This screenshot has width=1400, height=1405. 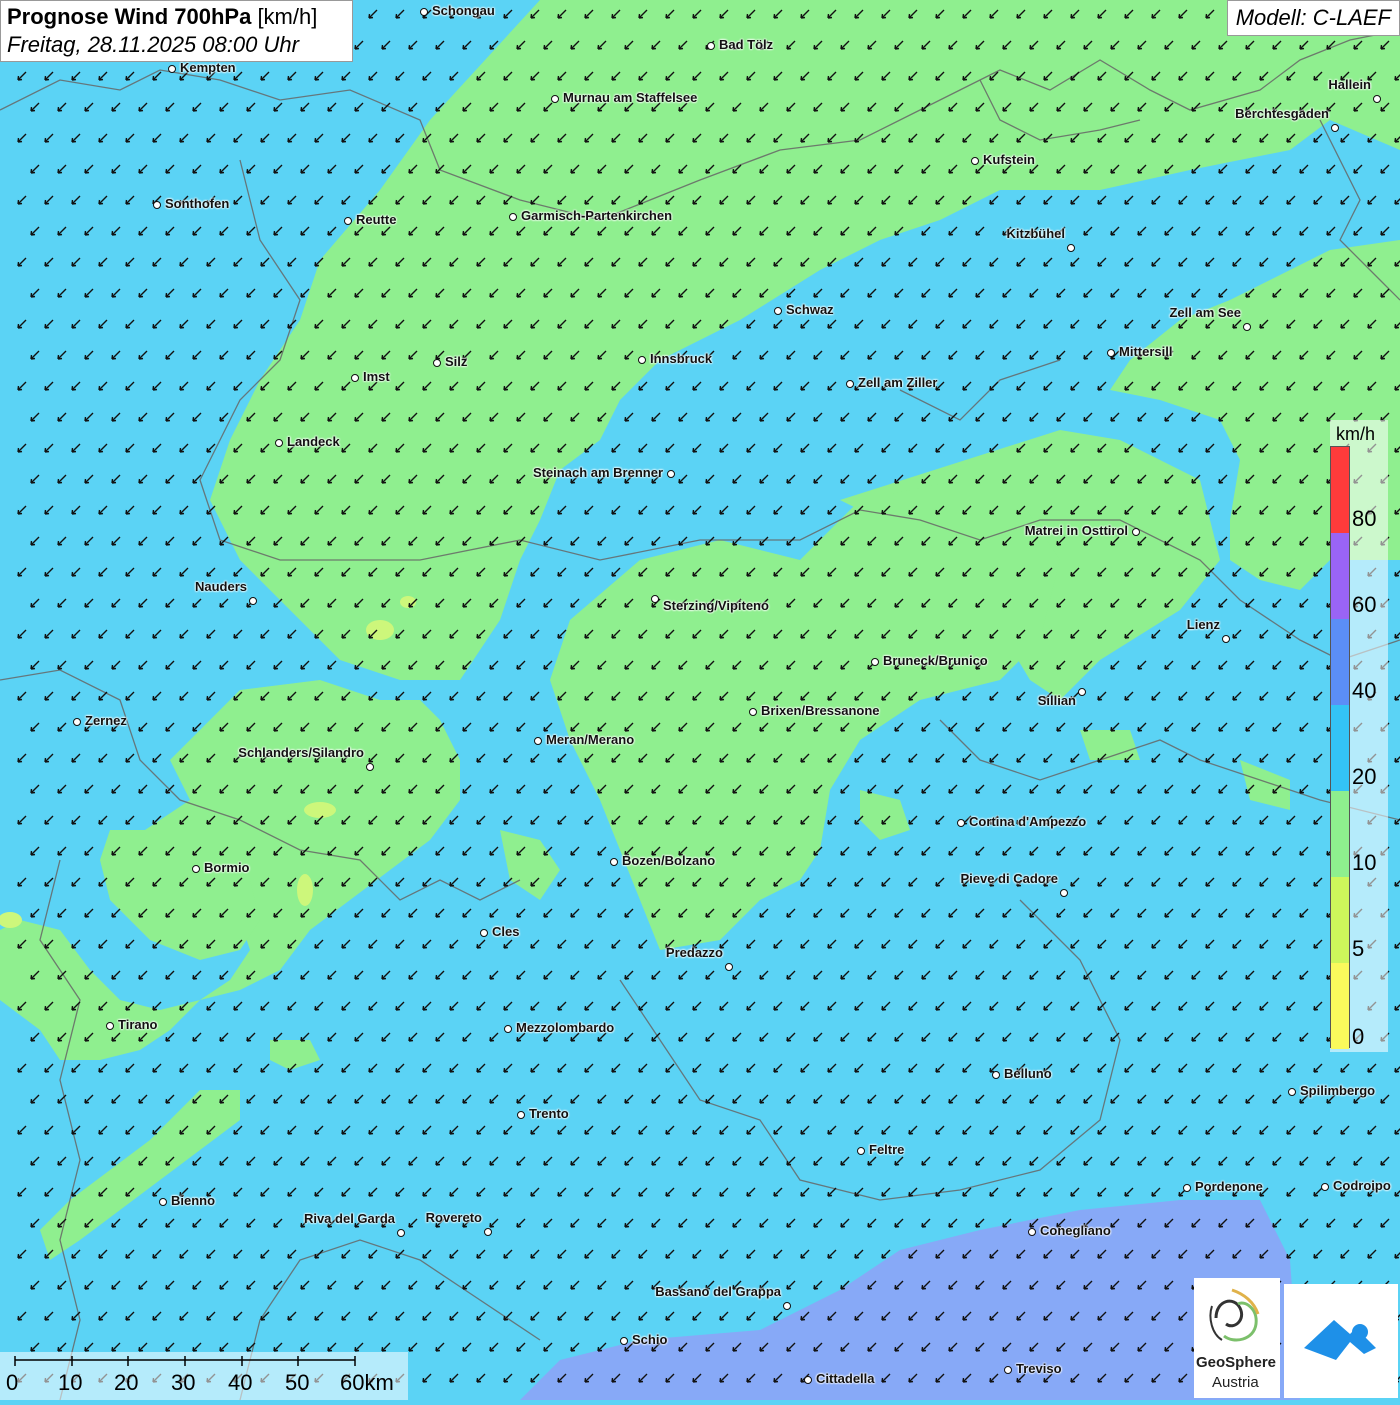 What do you see at coordinates (549, 1113) in the screenshot?
I see `city-label: Trento` at bounding box center [549, 1113].